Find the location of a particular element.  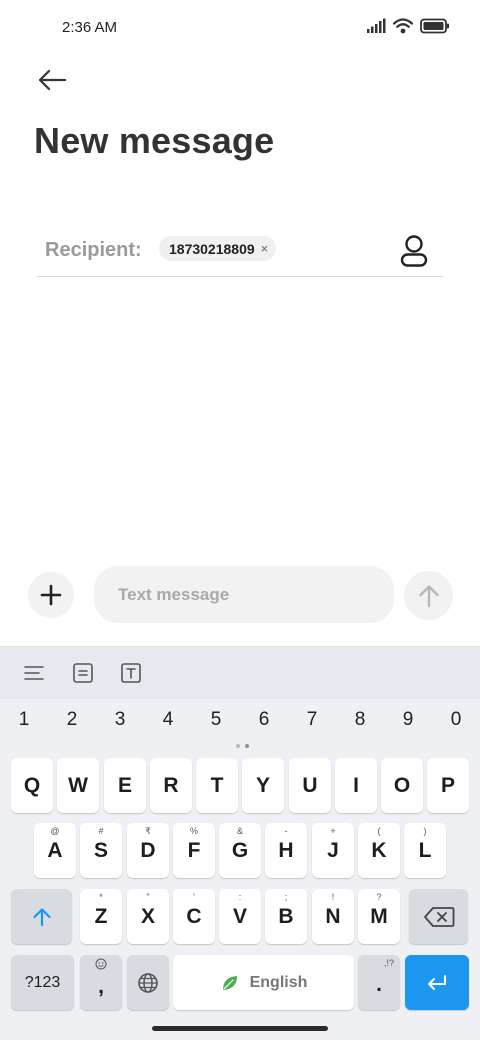

key-m: ? M is located at coordinates (379, 916).